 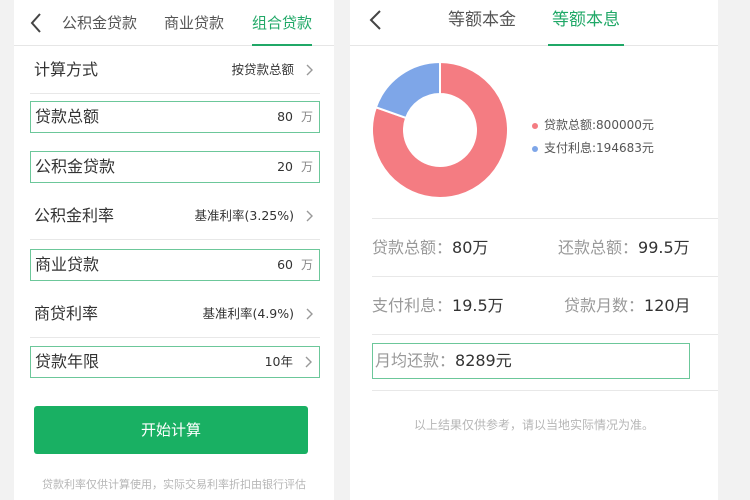 What do you see at coordinates (244, 215) in the screenshot?
I see `housing-fund-rate-value: 基准利率(3.25%)` at bounding box center [244, 215].